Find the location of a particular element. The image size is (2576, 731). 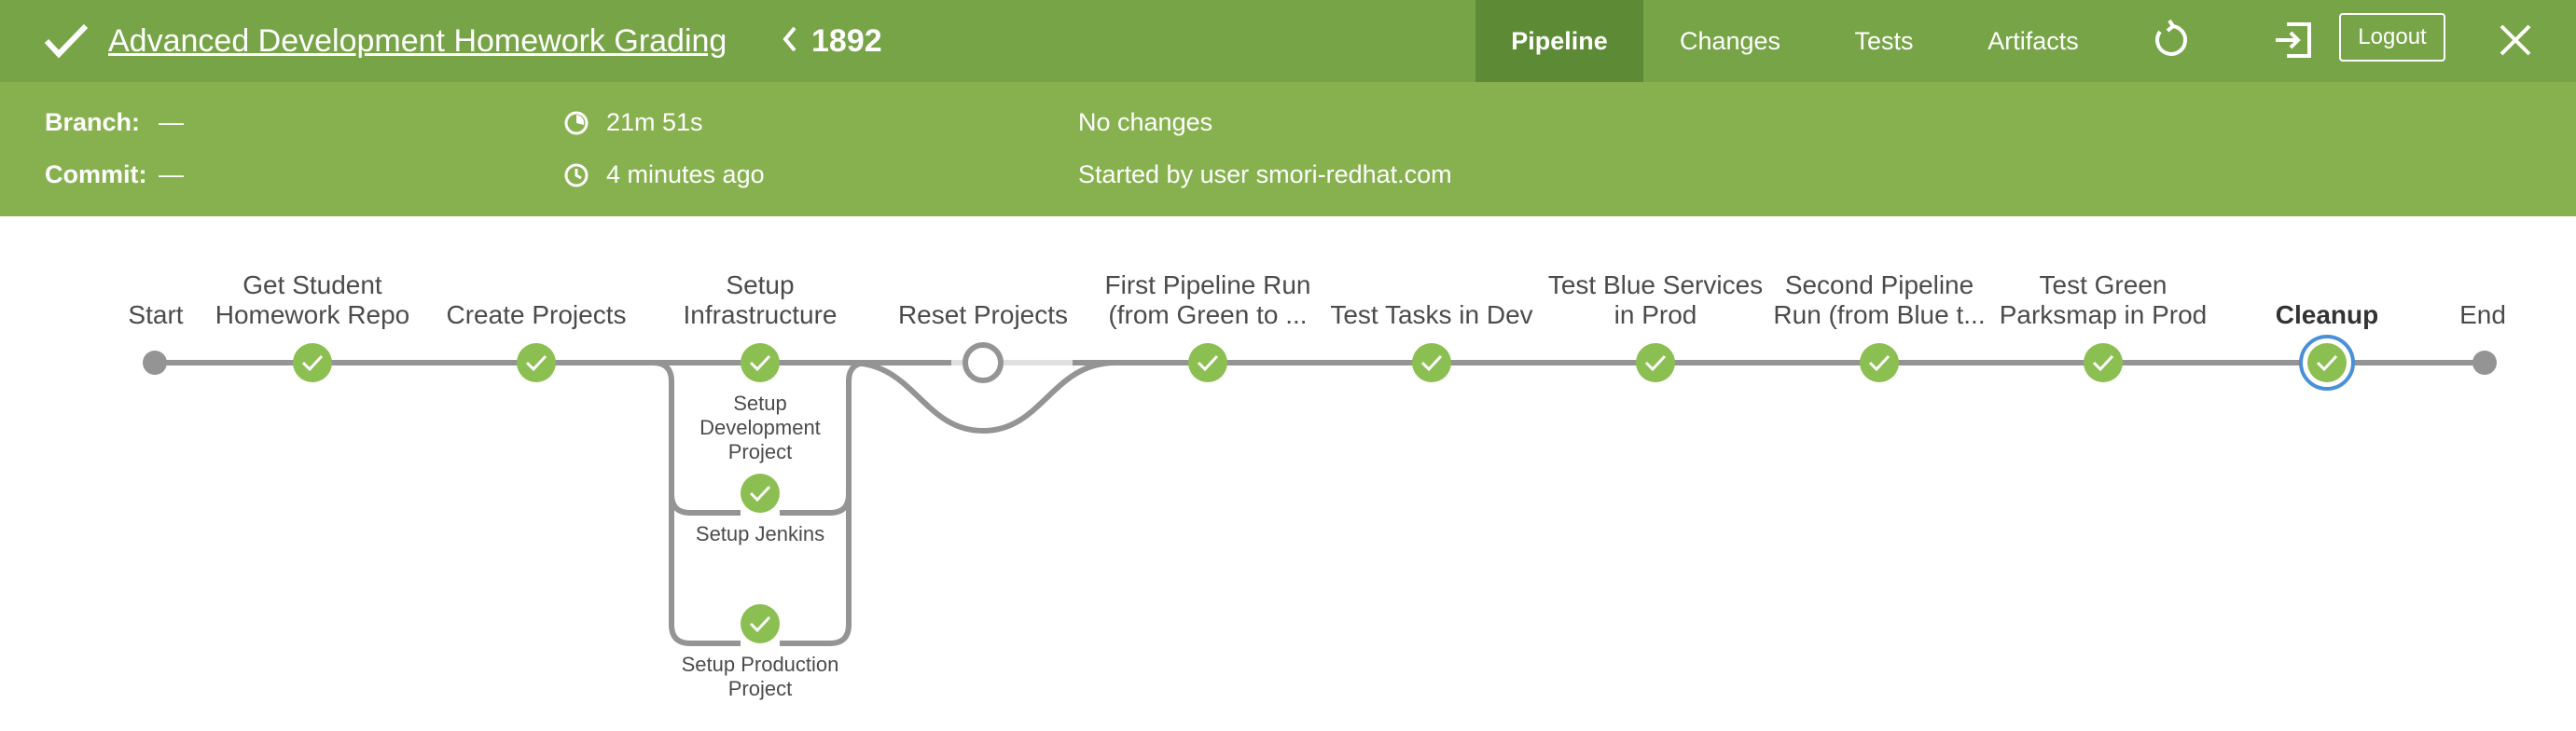

tab-artifacts: Artifacts is located at coordinates (2033, 41).